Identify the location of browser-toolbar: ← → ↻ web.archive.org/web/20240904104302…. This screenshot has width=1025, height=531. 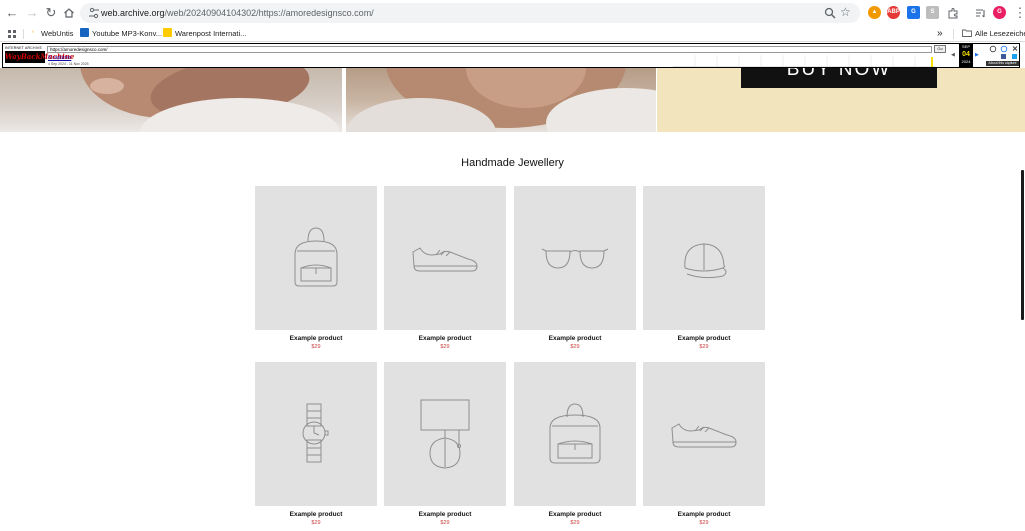
(512, 13).